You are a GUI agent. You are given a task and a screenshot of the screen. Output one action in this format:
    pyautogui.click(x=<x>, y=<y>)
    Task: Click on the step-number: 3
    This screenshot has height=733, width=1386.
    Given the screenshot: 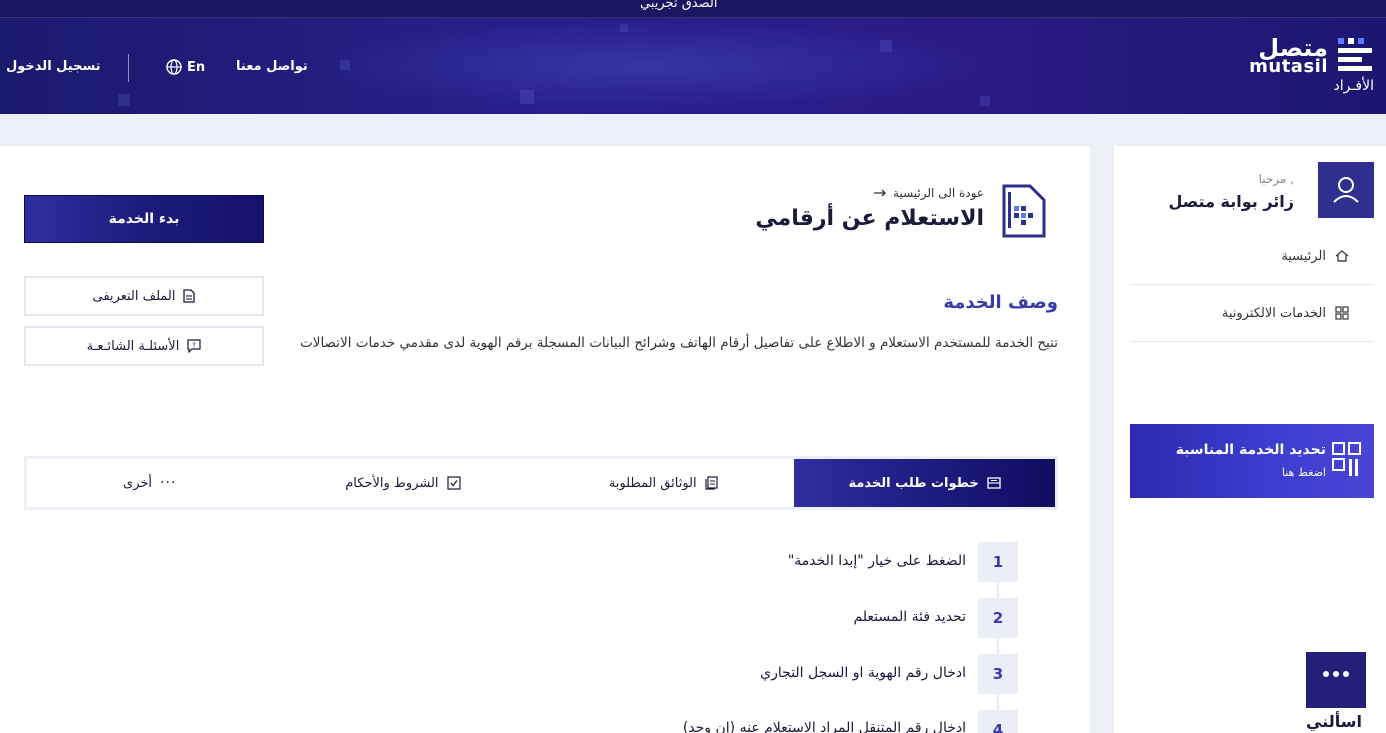 What is the action you would take?
    pyautogui.click(x=998, y=674)
    